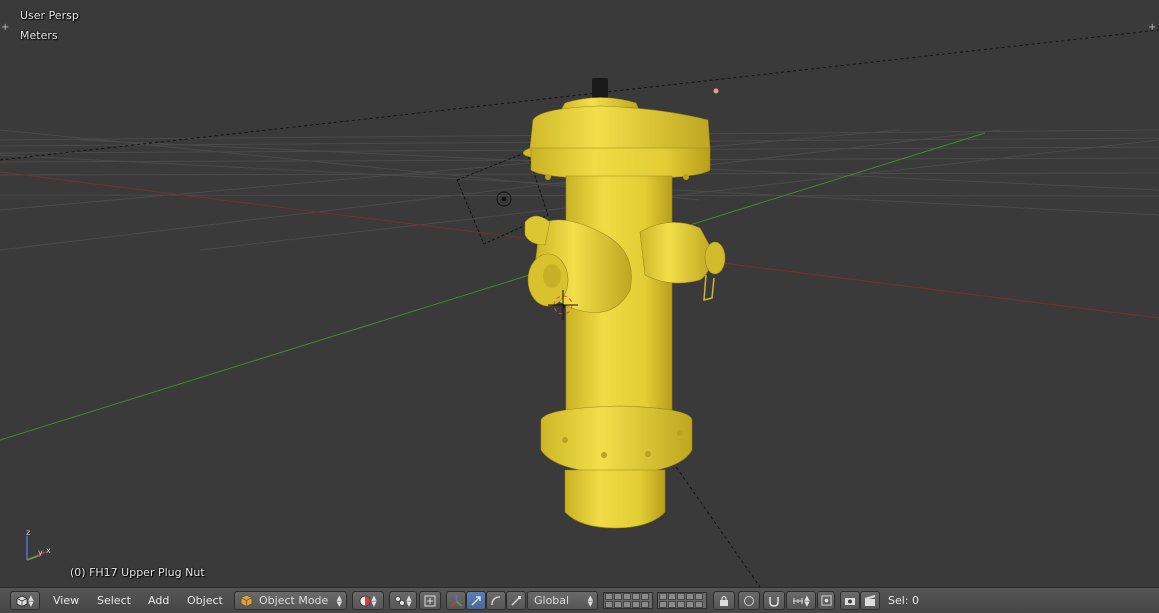 The height and width of the screenshot is (613, 1159). I want to click on render-still-button, so click(850, 600).